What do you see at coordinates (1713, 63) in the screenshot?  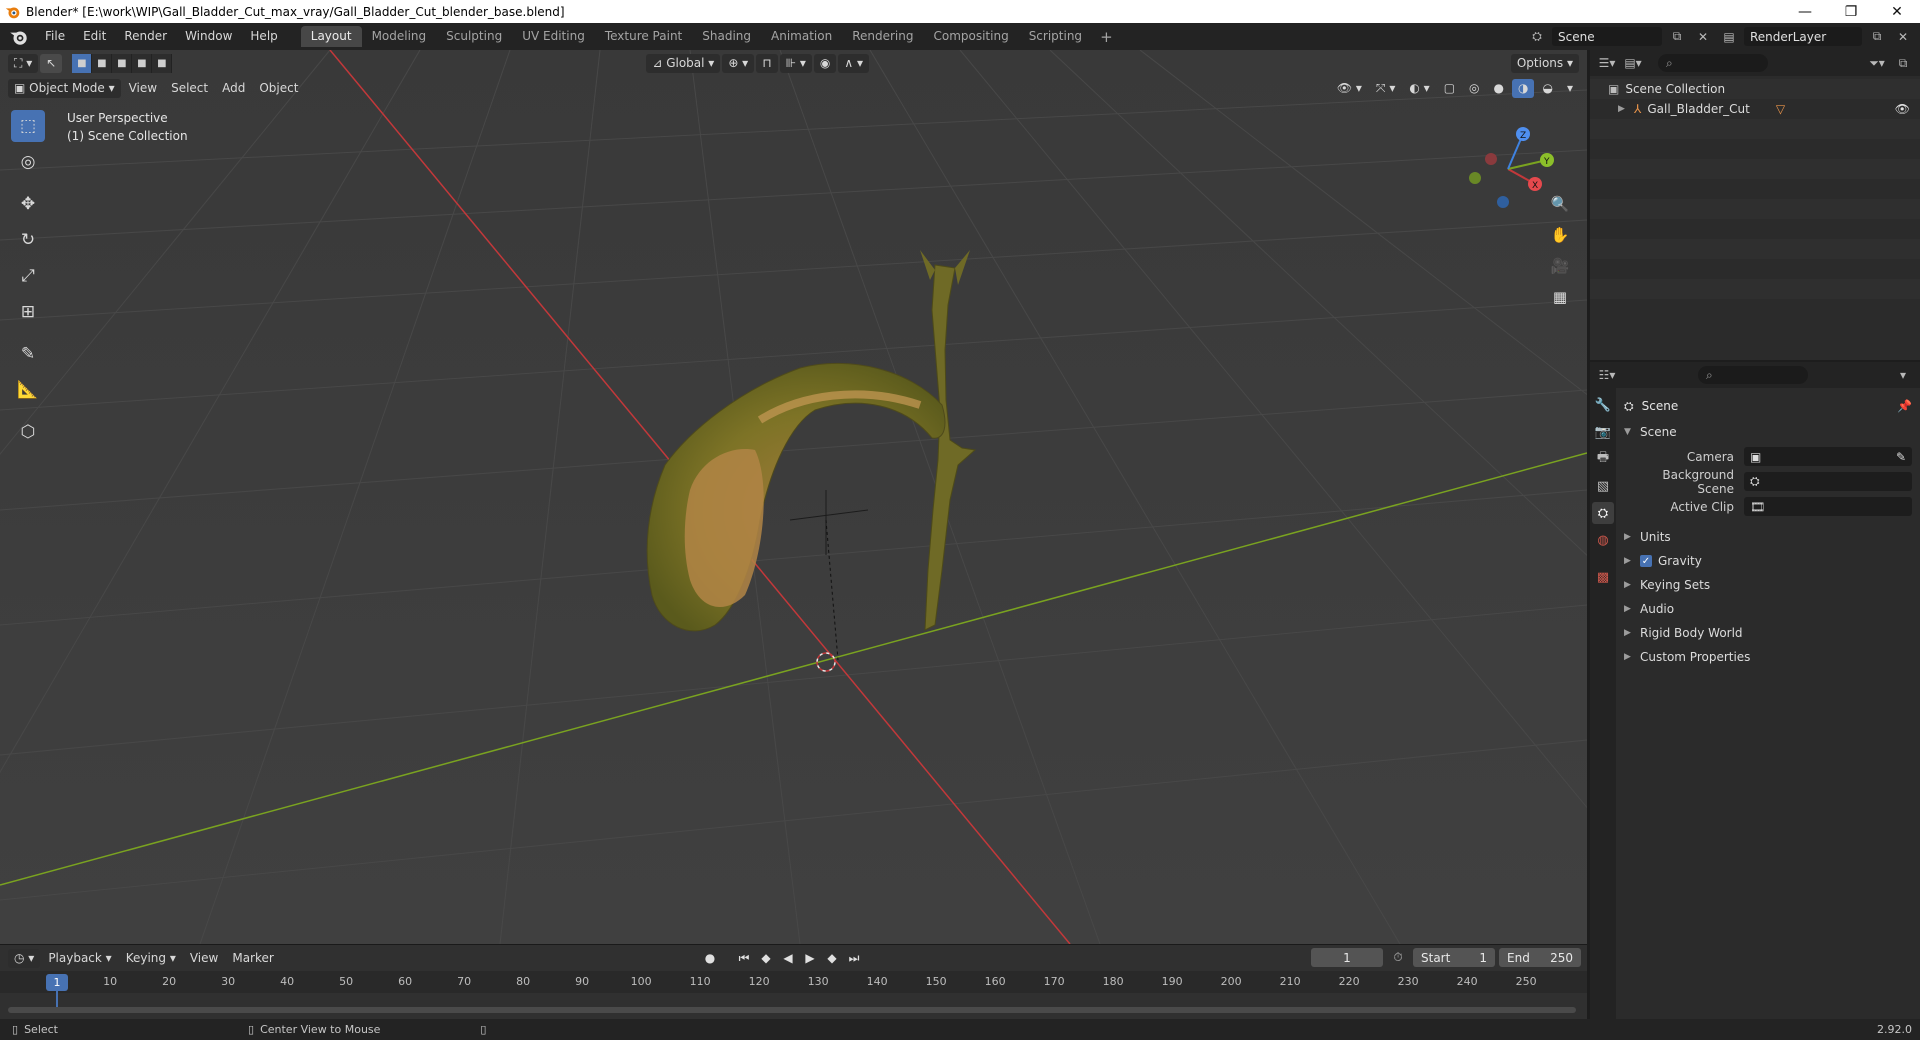 I see `outliner-search-input: ⌕` at bounding box center [1713, 63].